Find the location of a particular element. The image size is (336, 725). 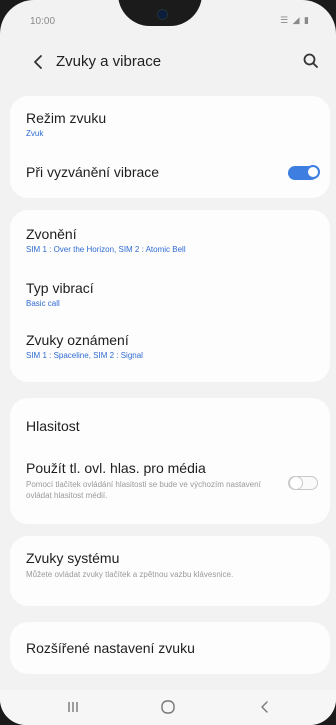

card-sound-mode: Režim zvuku Zvuk Při vyzvánění vibrace is located at coordinates (170, 147).